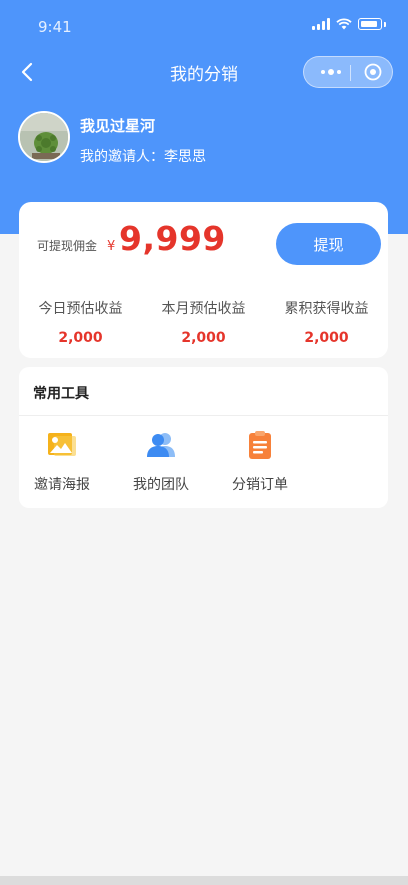 This screenshot has width=408, height=885. What do you see at coordinates (370, 24) in the screenshot?
I see `battery-icon` at bounding box center [370, 24].